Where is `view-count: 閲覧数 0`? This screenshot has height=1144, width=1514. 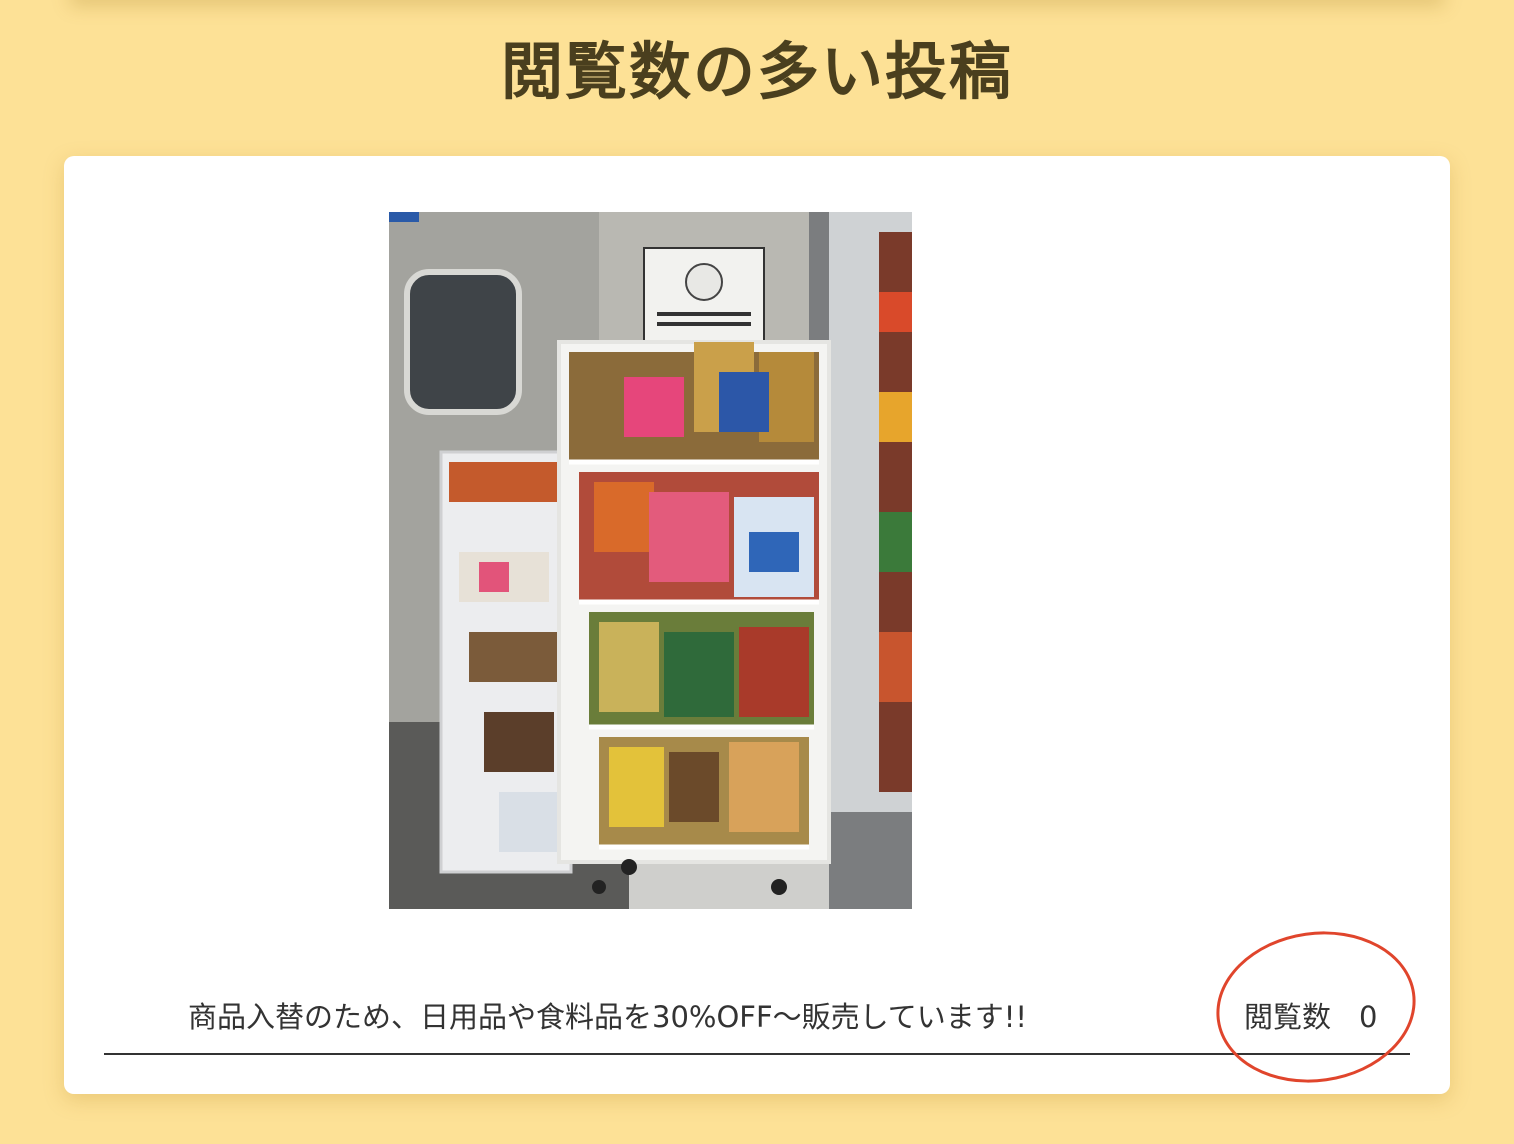
view-count: 閲覧数 0 is located at coordinates (1310, 1015).